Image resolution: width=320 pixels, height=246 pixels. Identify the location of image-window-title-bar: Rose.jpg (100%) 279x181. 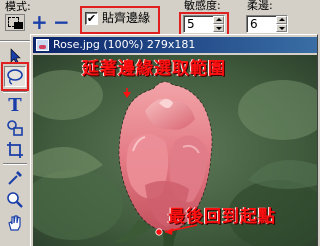
(175, 45).